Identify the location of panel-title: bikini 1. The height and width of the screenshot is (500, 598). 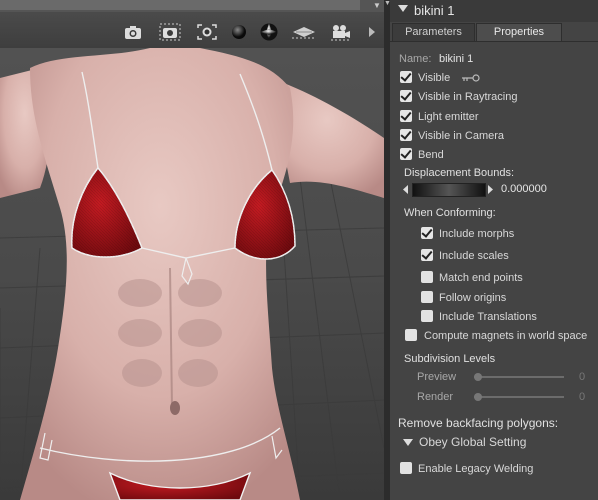
(434, 10).